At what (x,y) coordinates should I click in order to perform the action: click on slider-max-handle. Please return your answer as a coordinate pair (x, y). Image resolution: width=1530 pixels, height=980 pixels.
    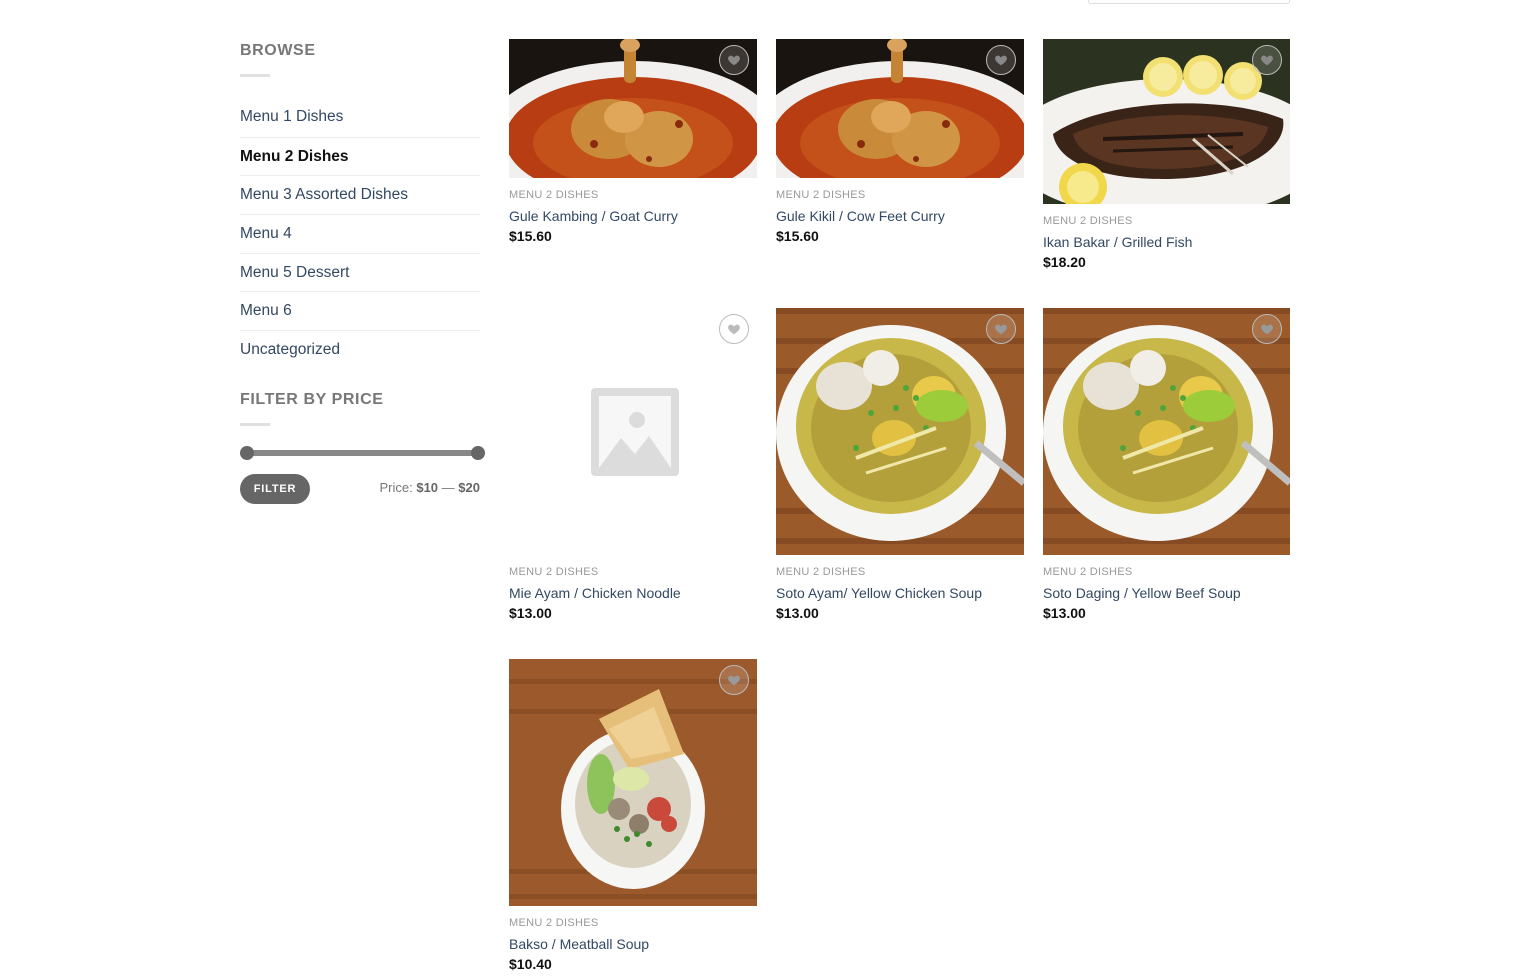
    Looking at the image, I should click on (478, 453).